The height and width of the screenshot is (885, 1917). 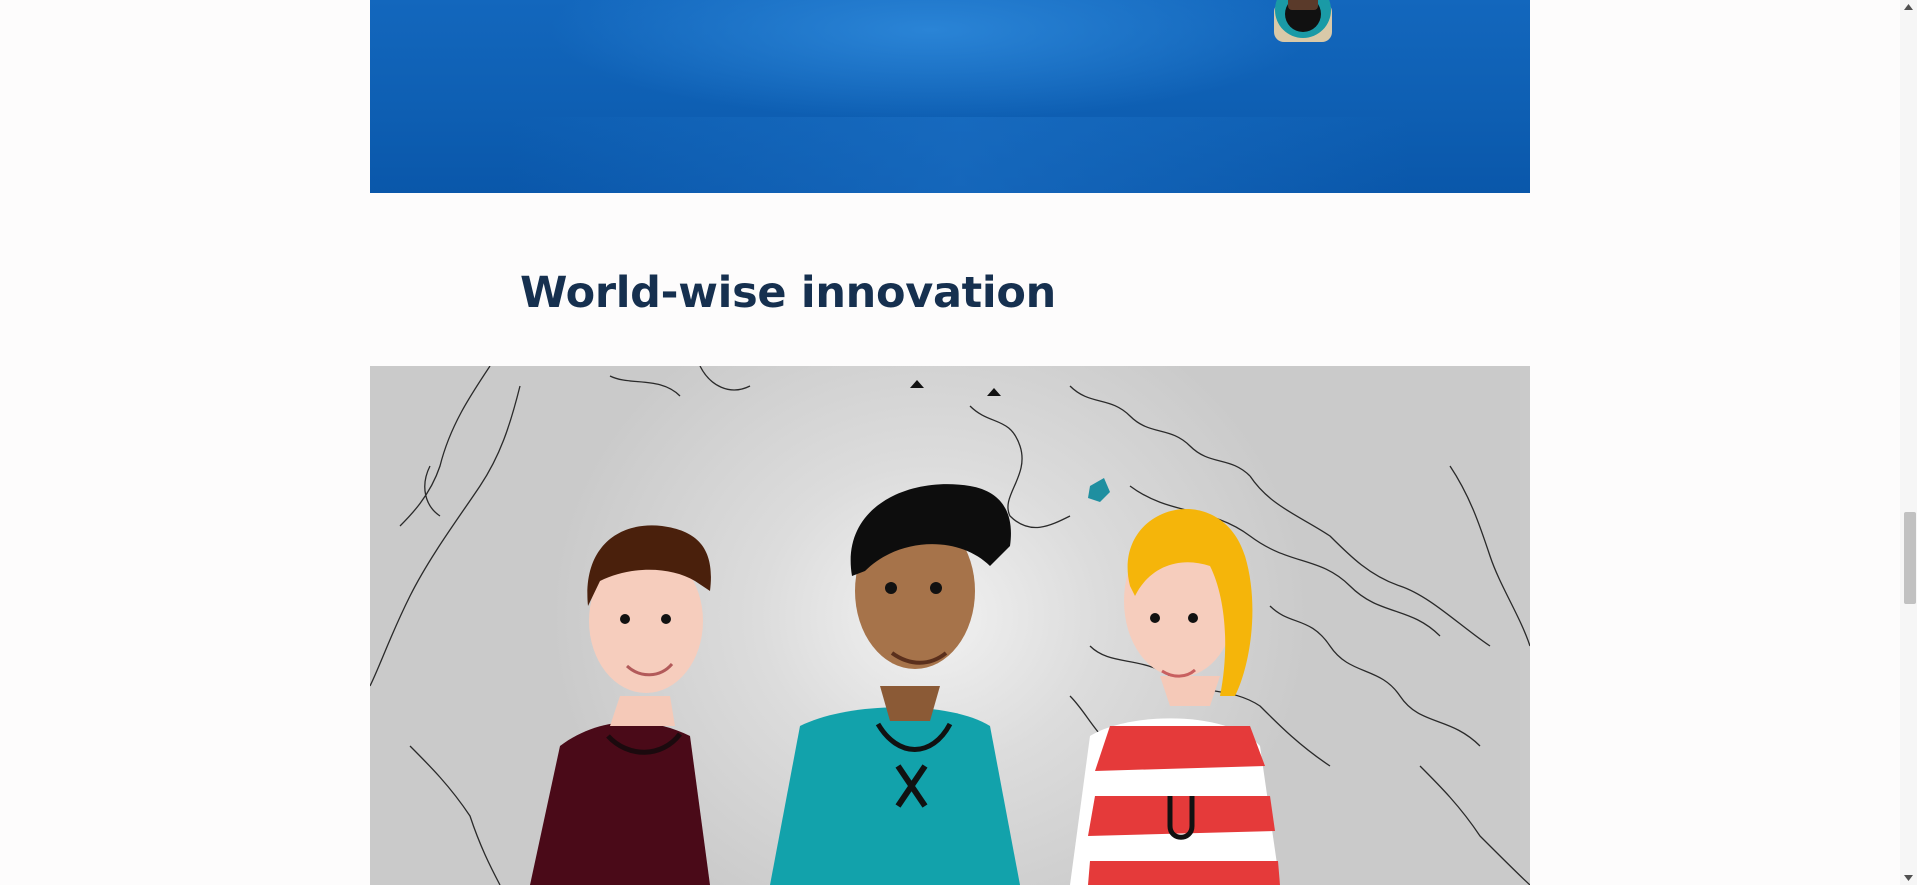 What do you see at coordinates (1175, 696) in the screenshot?
I see `person-right` at bounding box center [1175, 696].